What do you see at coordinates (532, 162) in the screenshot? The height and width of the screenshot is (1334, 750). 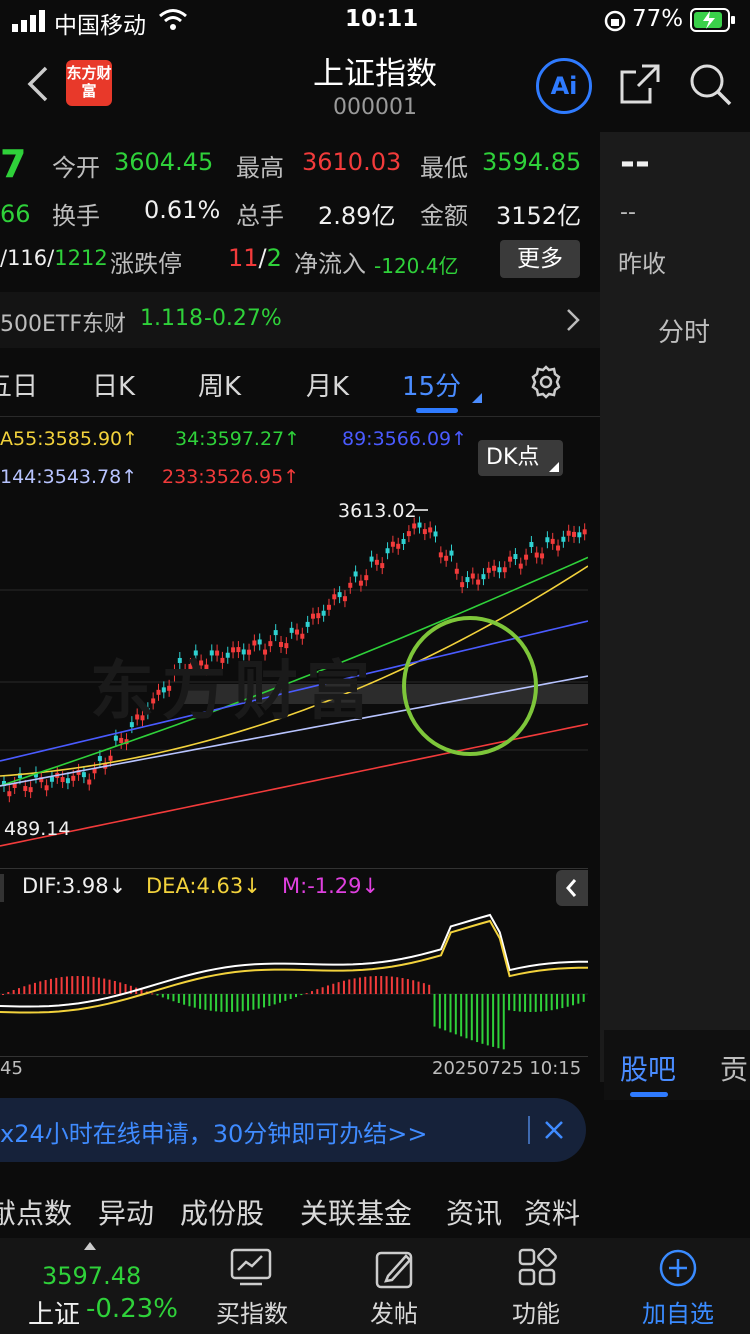 I see `low-value: 3594.85` at bounding box center [532, 162].